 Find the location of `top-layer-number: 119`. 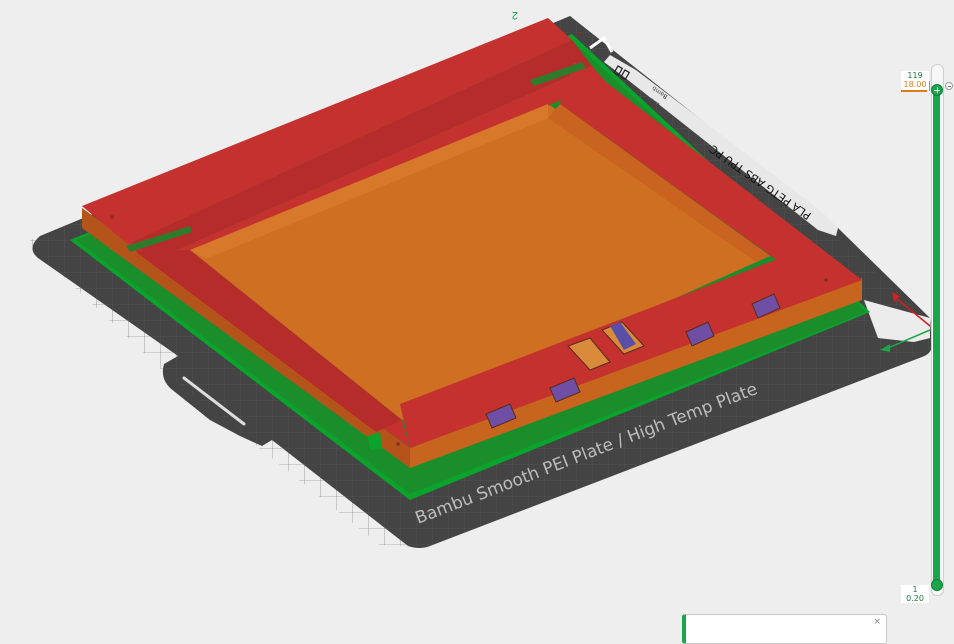

top-layer-number: 119 is located at coordinates (915, 75).